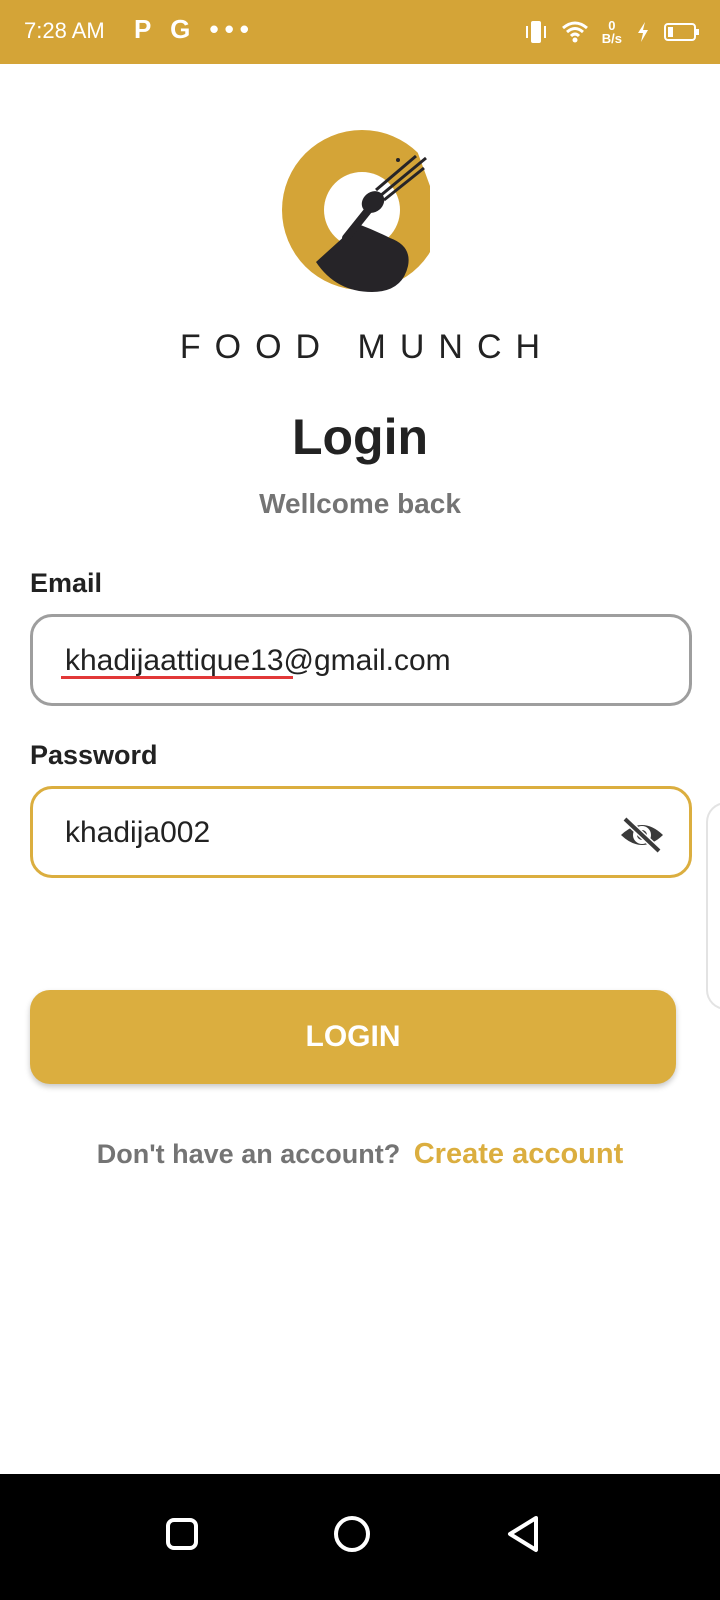 The image size is (720, 1600). What do you see at coordinates (352, 1534) in the screenshot?
I see `home-circle-icon` at bounding box center [352, 1534].